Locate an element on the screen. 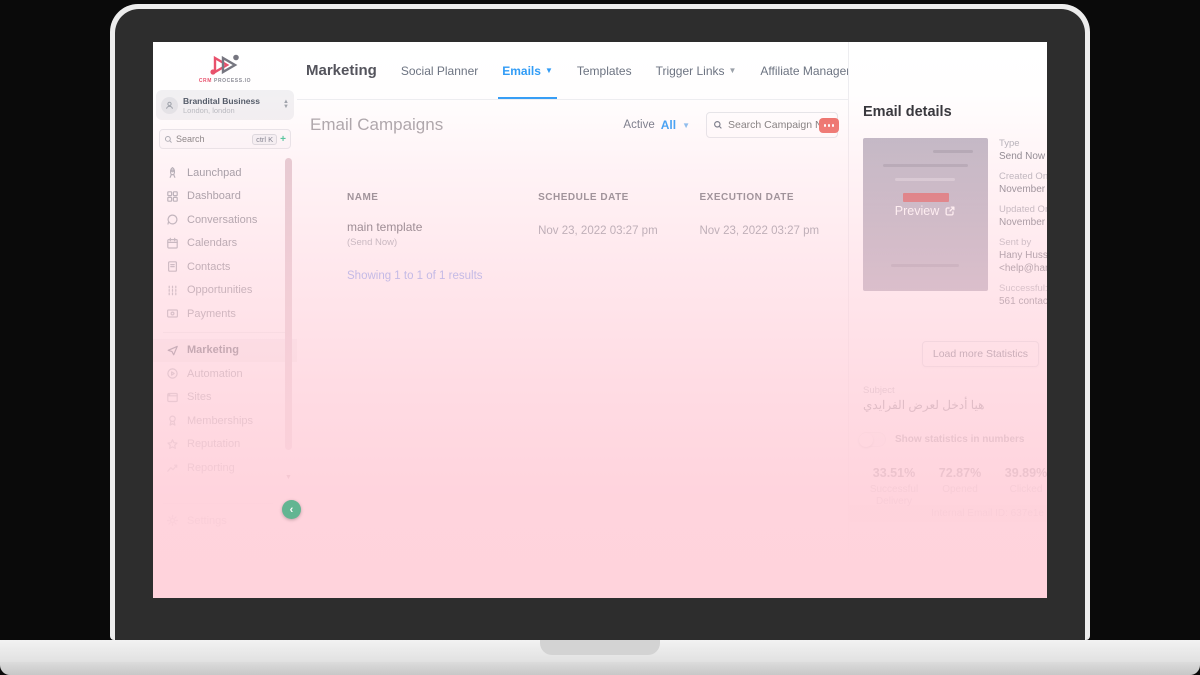 The height and width of the screenshot is (675, 1200). laptop-base-edge is located at coordinates (600, 668).